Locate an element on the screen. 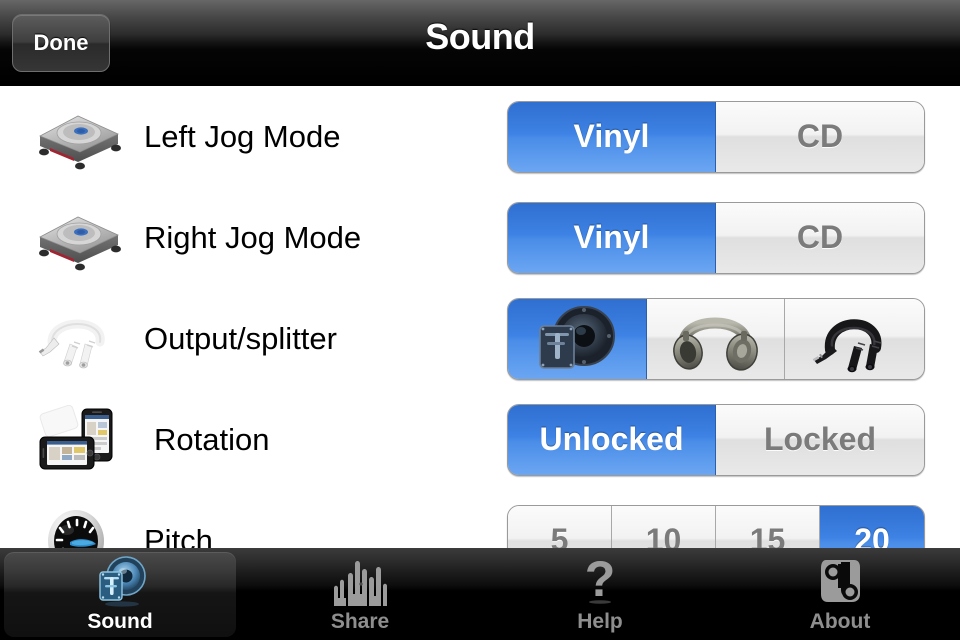 Image resolution: width=960 pixels, height=640 pixels. settings-row-label: Rotation is located at coordinates (212, 439).